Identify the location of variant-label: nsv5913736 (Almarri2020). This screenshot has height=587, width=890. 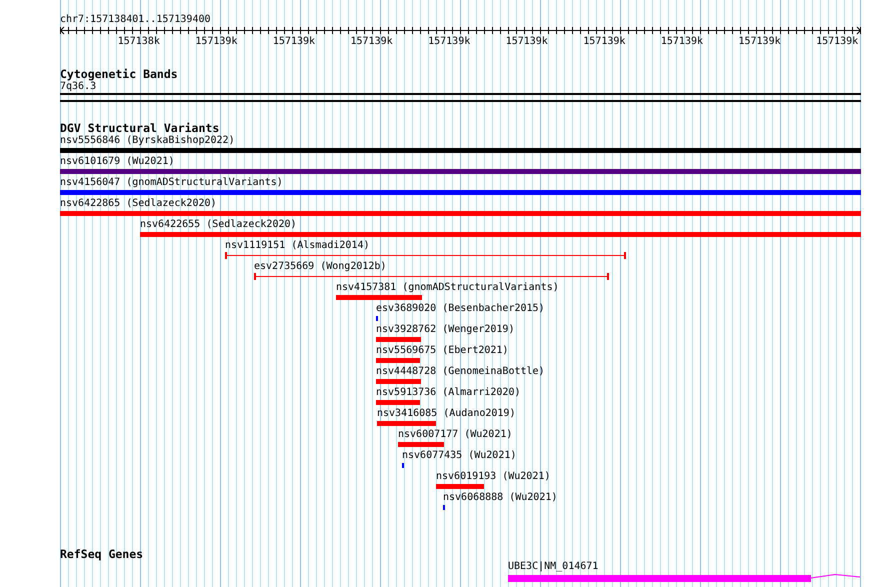
(448, 393).